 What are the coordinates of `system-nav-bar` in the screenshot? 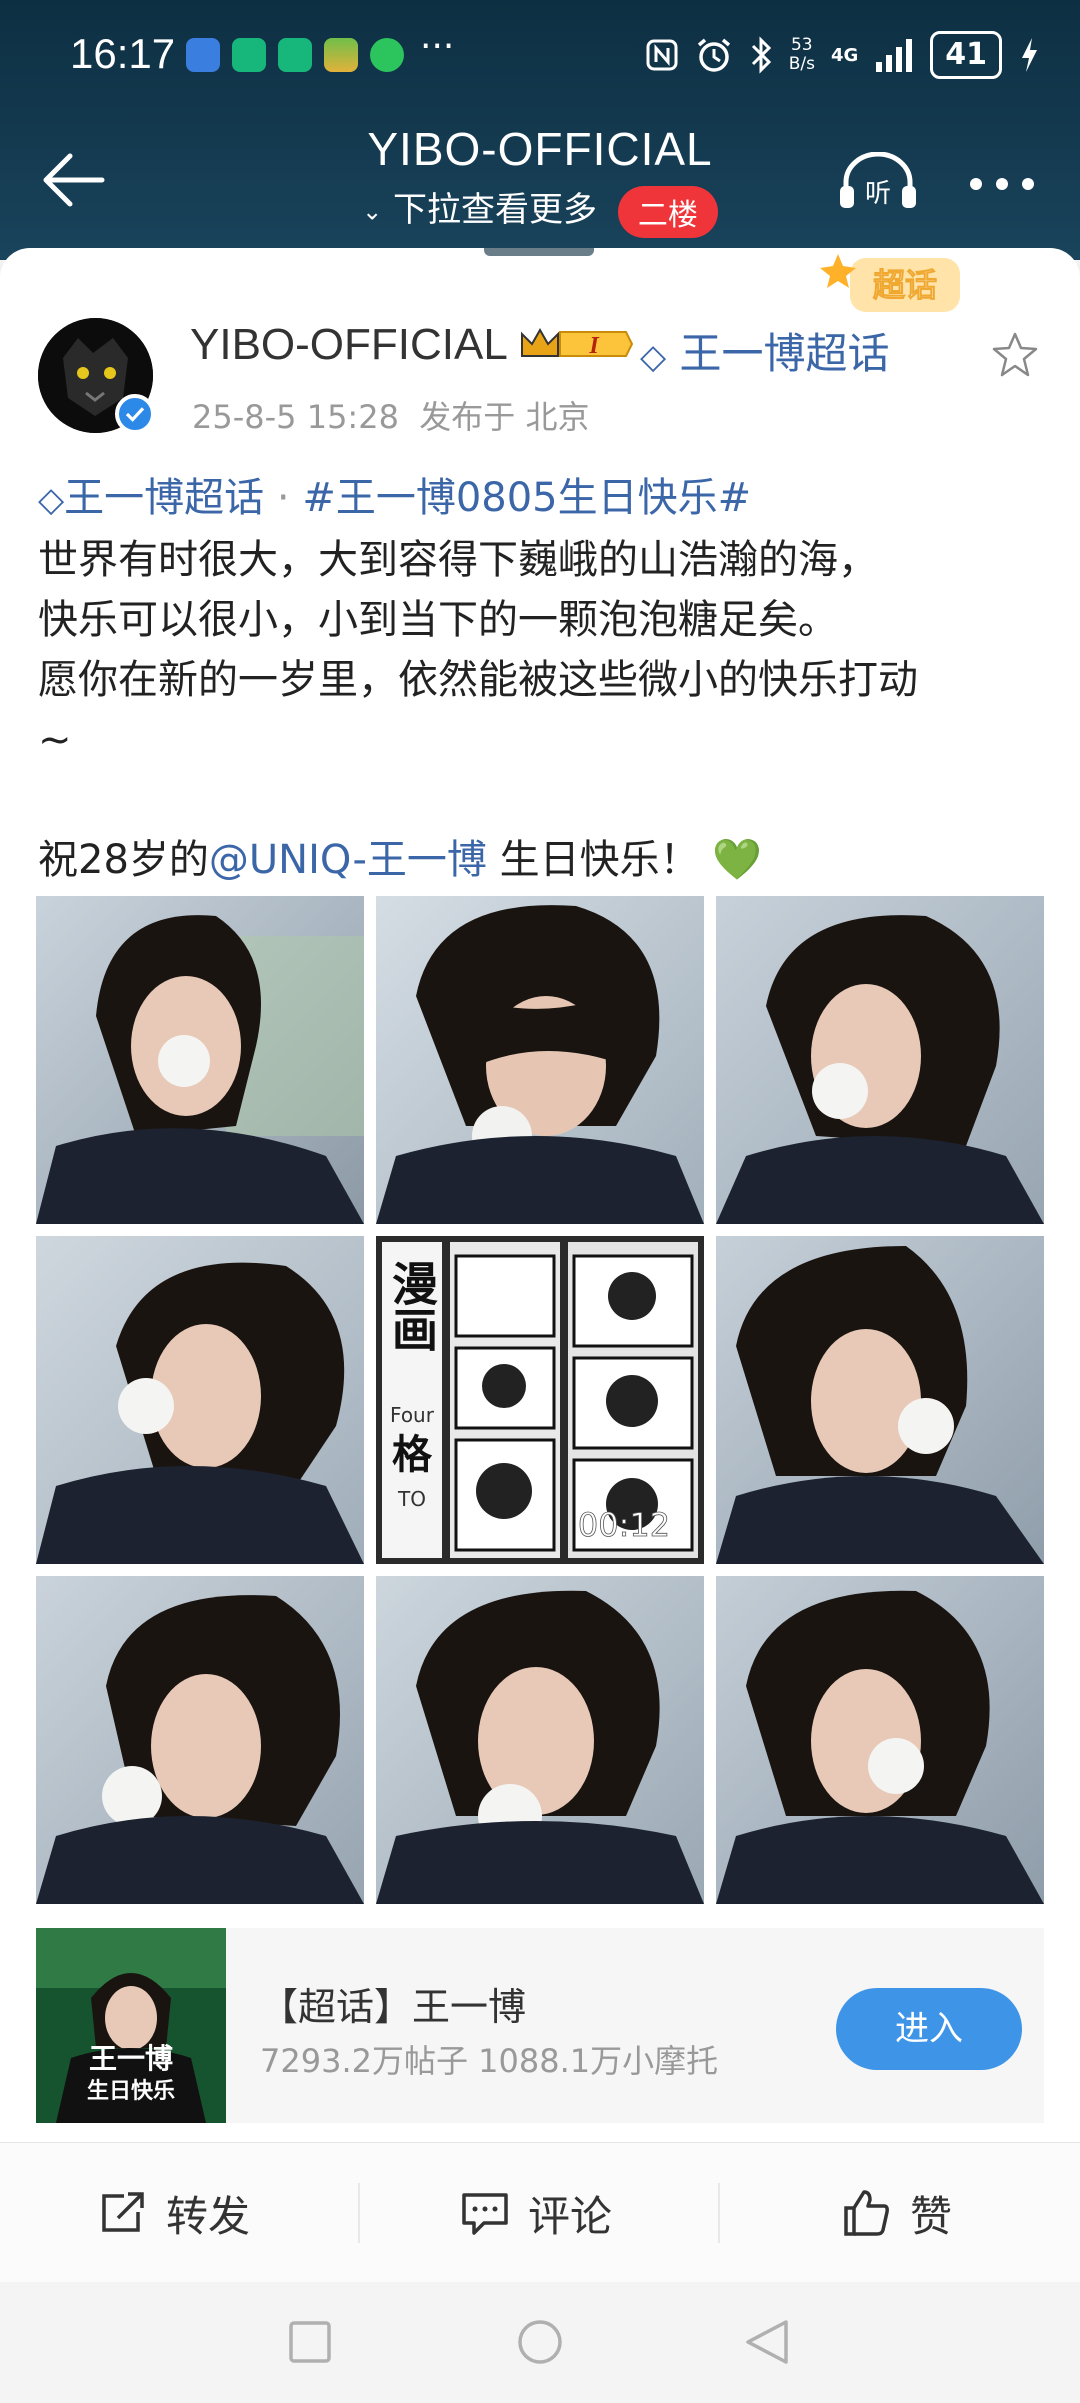 It's located at (540, 2342).